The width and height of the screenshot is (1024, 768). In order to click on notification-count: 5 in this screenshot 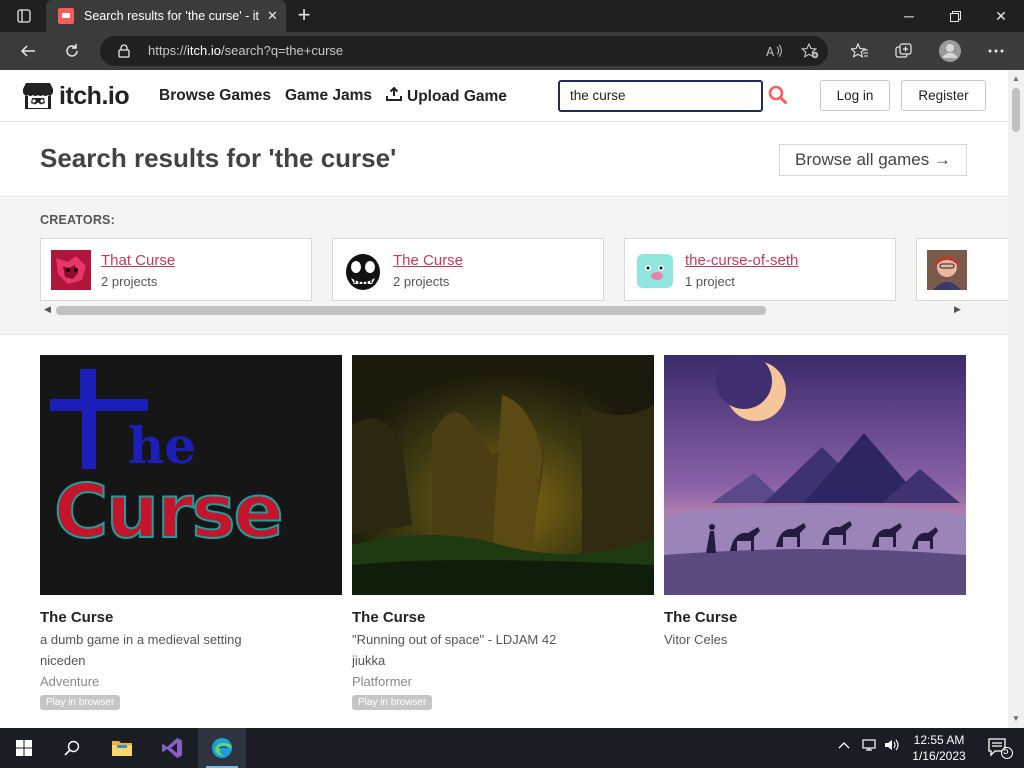, I will do `click(1006, 751)`.